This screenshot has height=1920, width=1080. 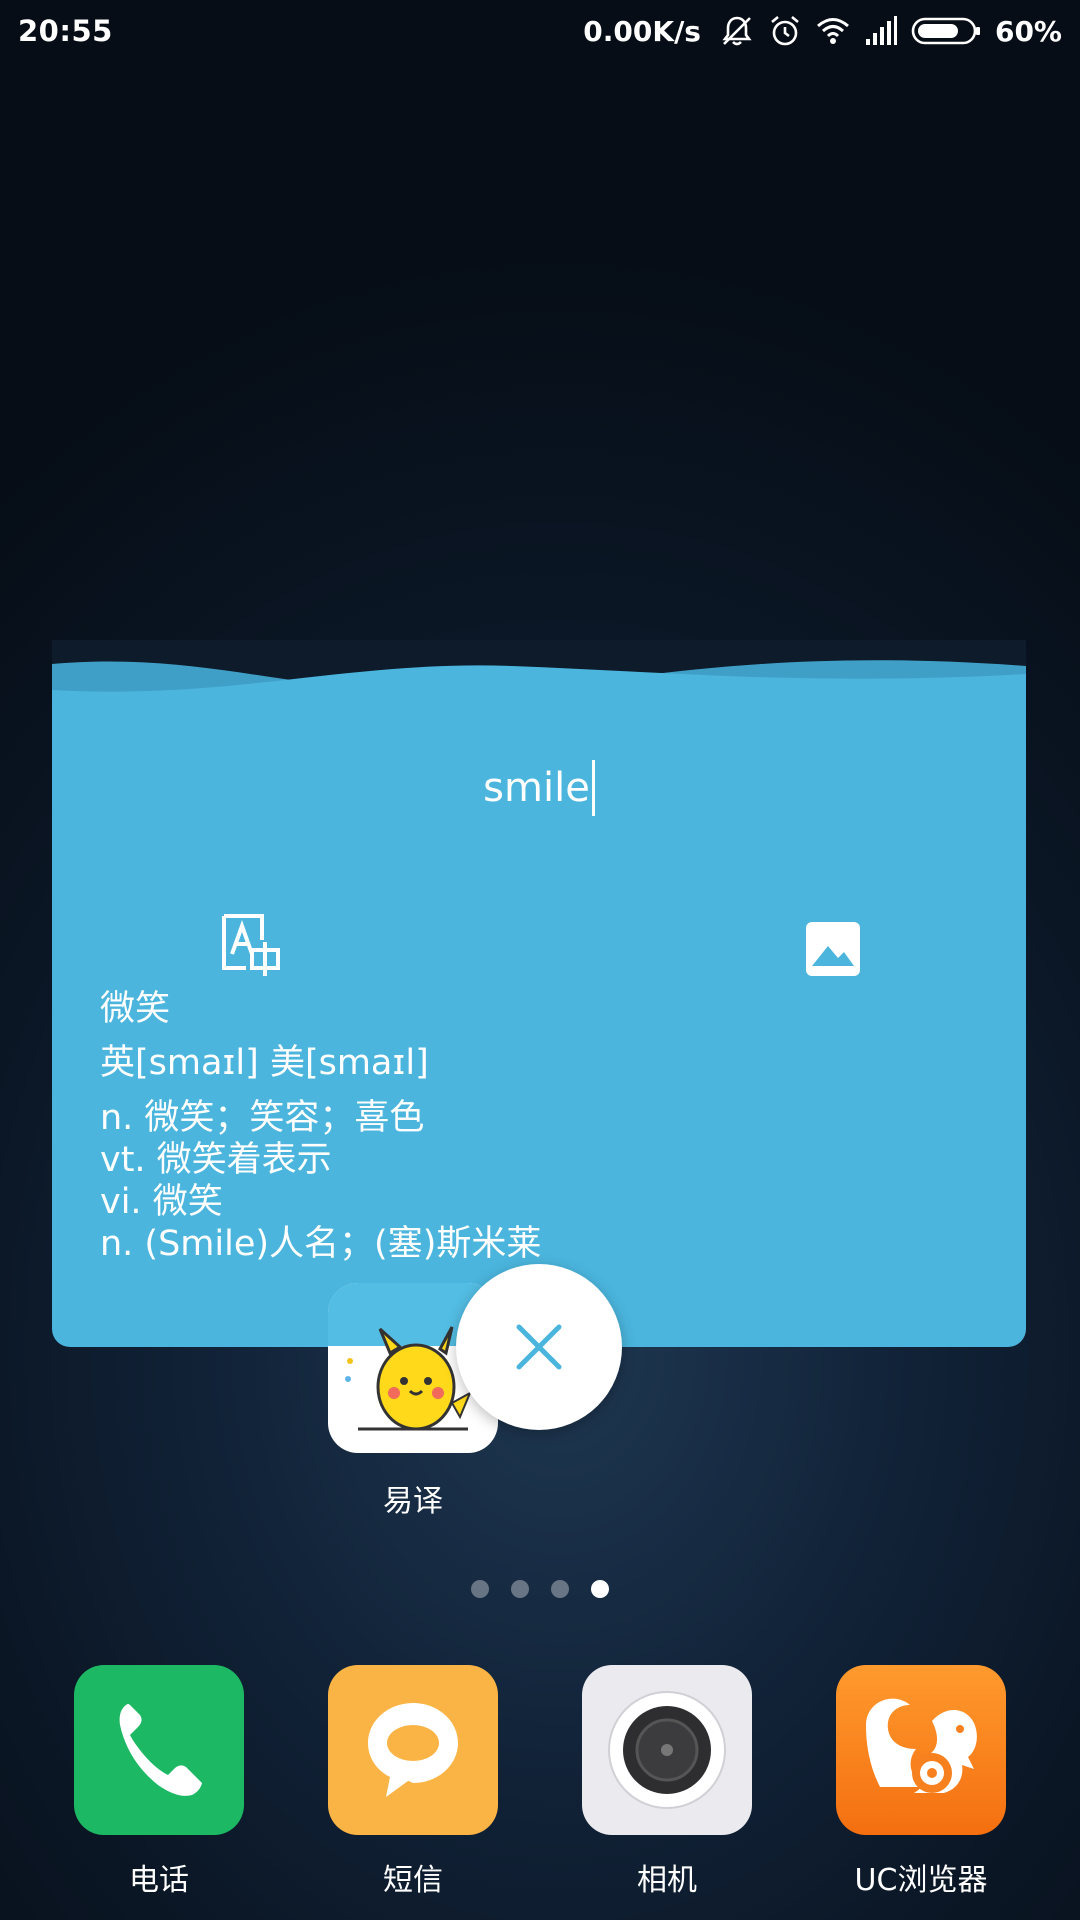 I want to click on phone-icon, so click(x=159, y=1750).